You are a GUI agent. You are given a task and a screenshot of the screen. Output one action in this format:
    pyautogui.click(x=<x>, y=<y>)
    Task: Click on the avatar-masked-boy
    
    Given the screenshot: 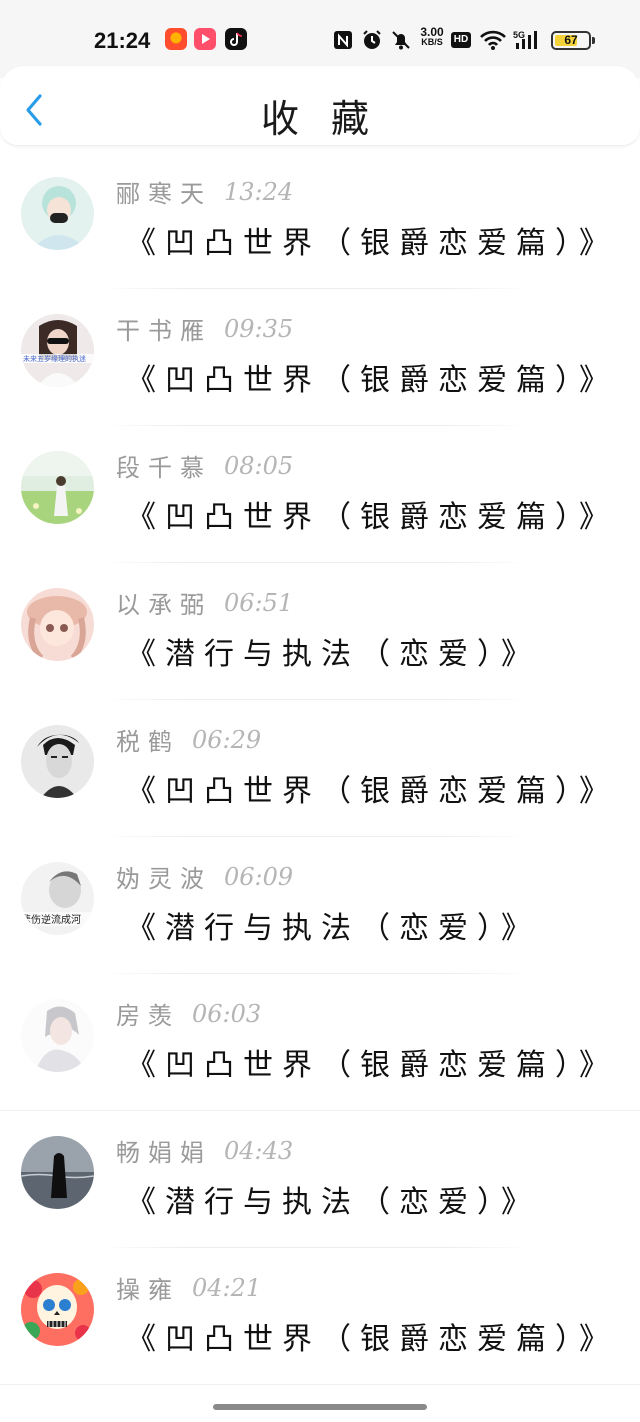 What is the action you would take?
    pyautogui.click(x=57, y=213)
    